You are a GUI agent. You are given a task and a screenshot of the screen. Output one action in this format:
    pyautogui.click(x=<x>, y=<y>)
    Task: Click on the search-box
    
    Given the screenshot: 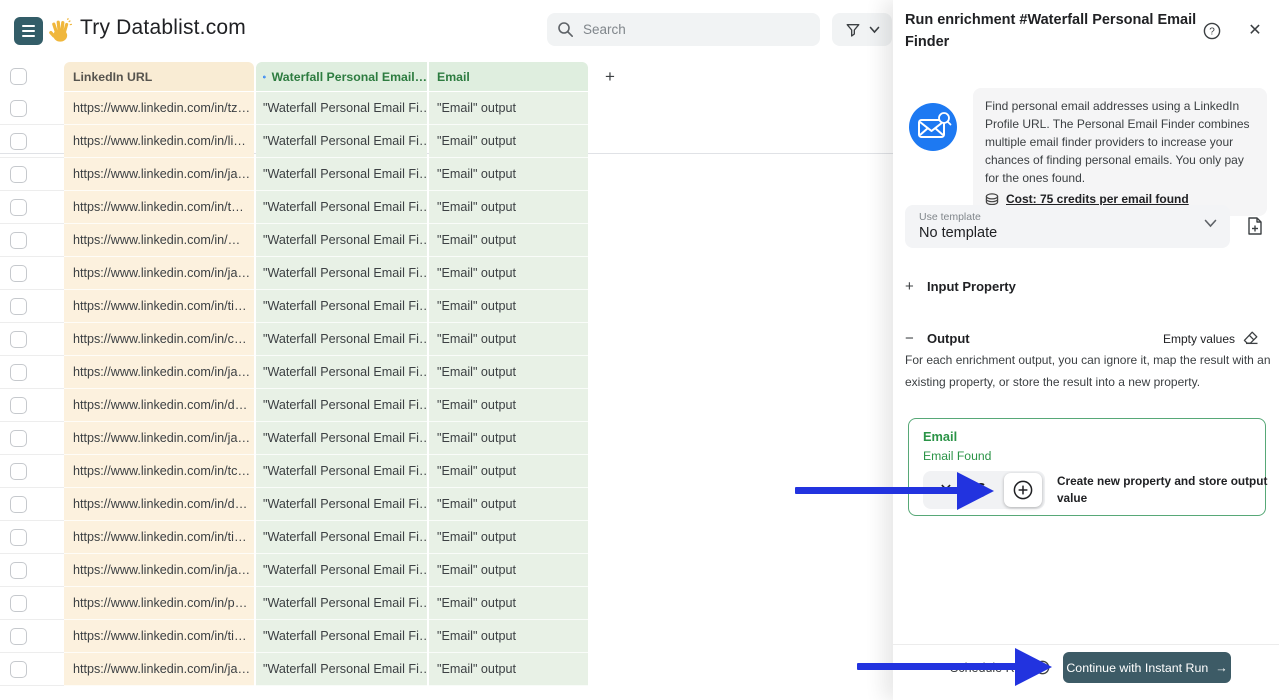 What is the action you would take?
    pyautogui.click(x=683, y=29)
    